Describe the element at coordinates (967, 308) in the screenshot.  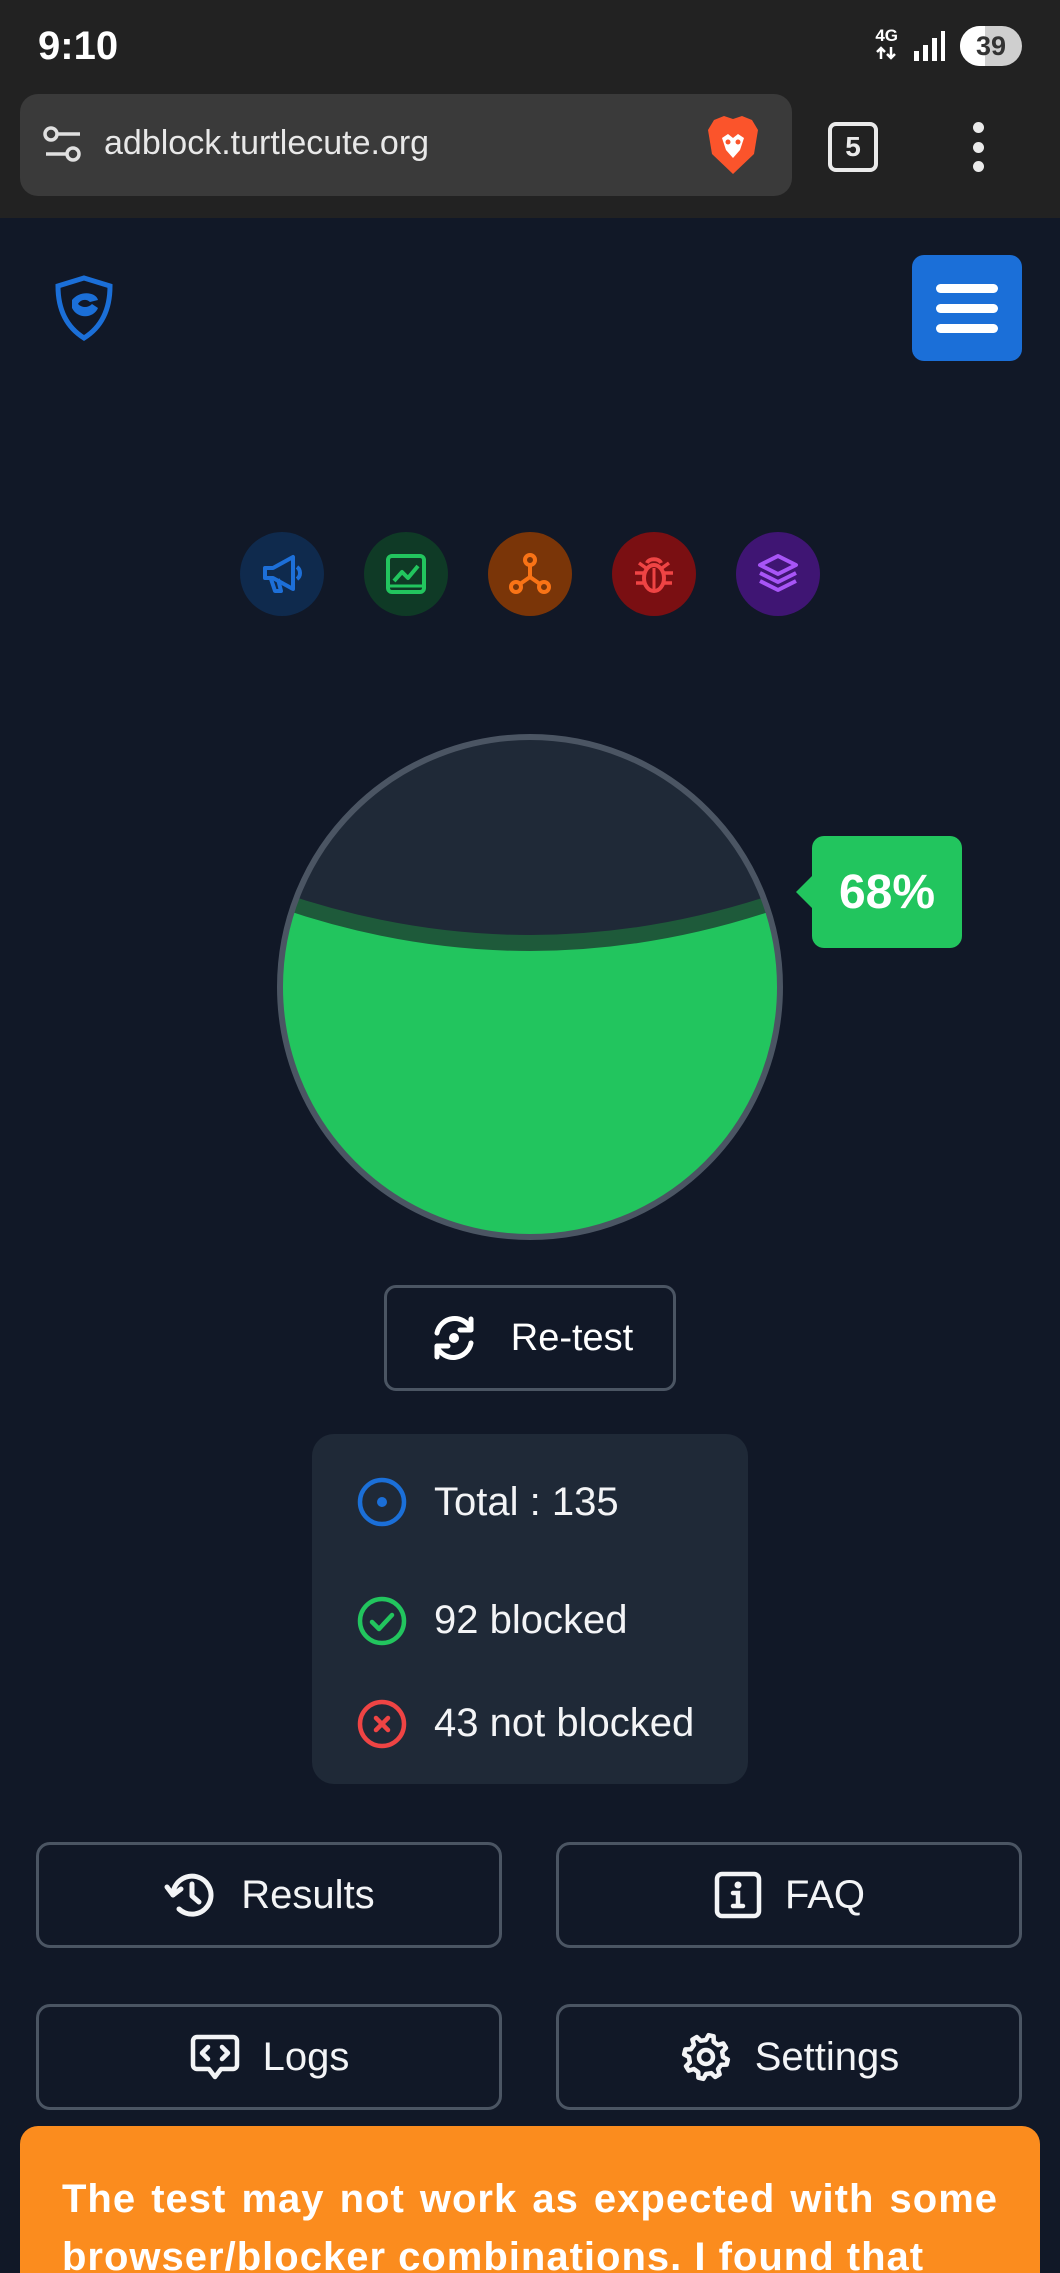
I see `hamburger-menu-button` at that location.